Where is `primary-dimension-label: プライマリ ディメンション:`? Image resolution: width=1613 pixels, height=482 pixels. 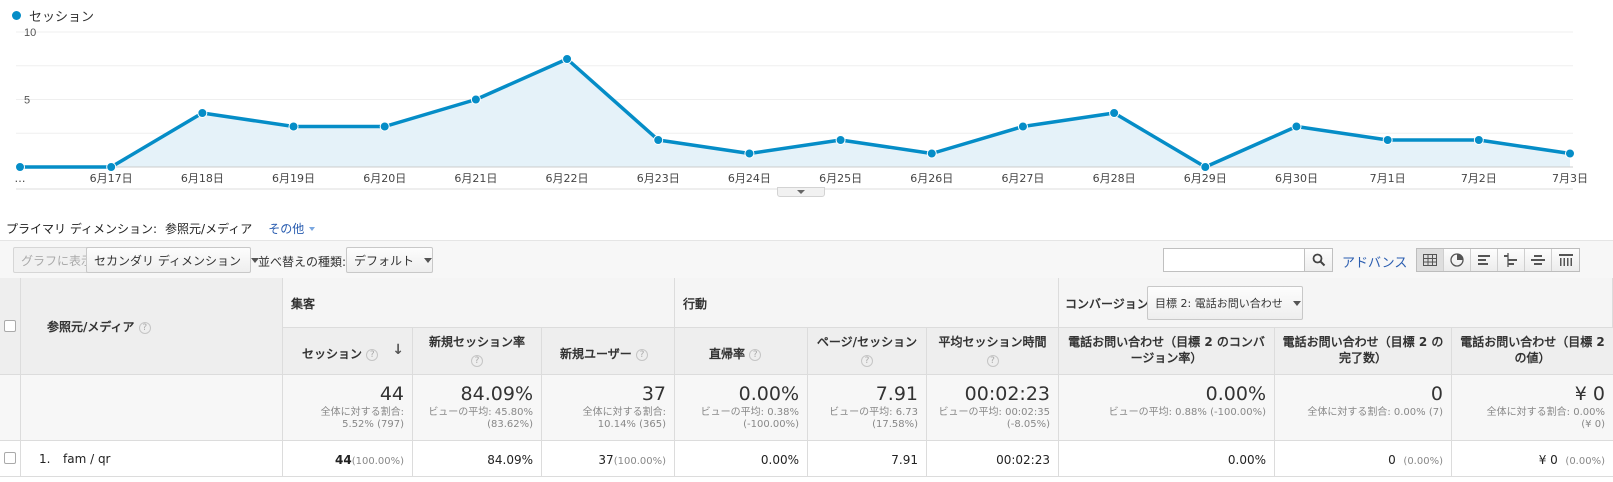
primary-dimension-label: プライマリ ディメンション: is located at coordinates (82, 229).